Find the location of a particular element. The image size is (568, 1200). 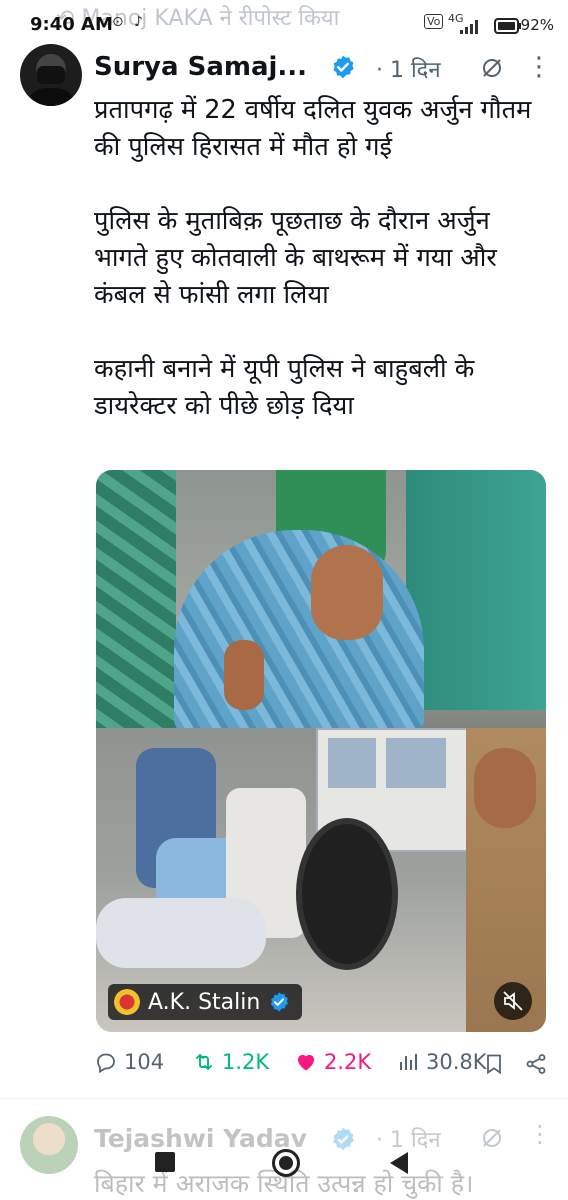

like-count: 2.2K is located at coordinates (348, 1062).